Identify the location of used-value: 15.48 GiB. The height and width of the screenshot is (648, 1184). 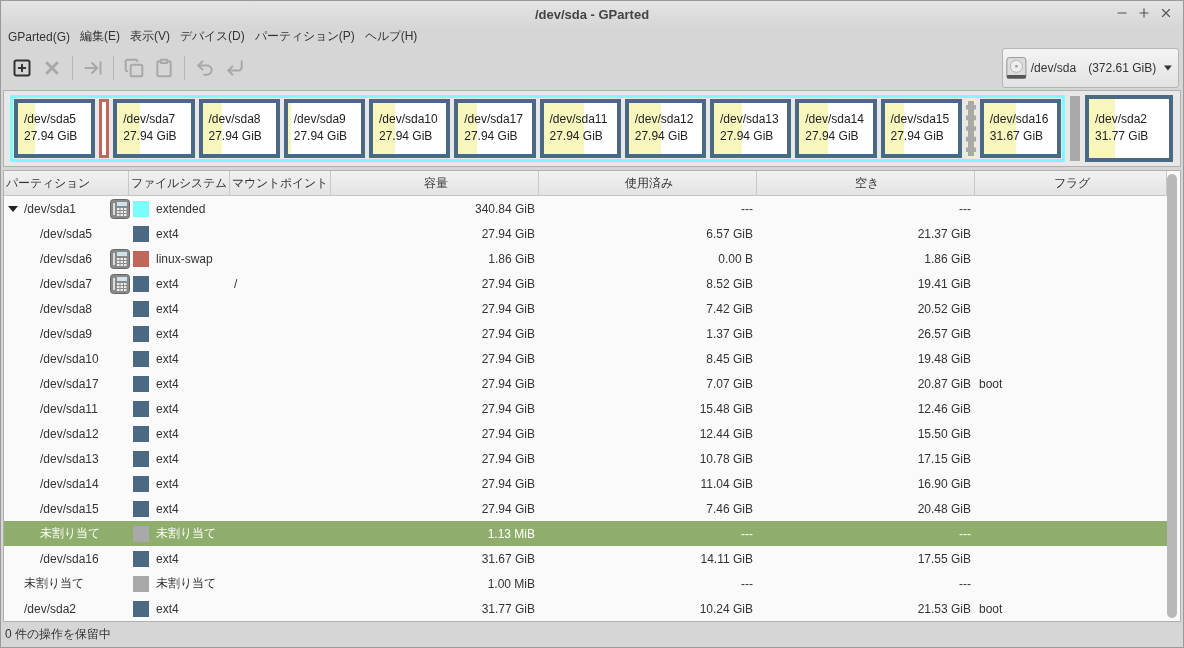
(726, 408).